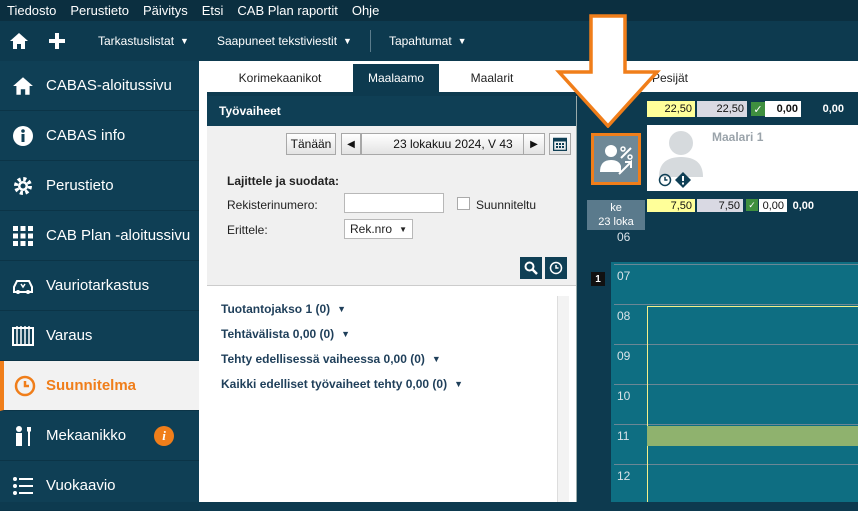  I want to click on group-label: Tehty edellisessä vaiheessa 0,00 (0), so click(323, 358).